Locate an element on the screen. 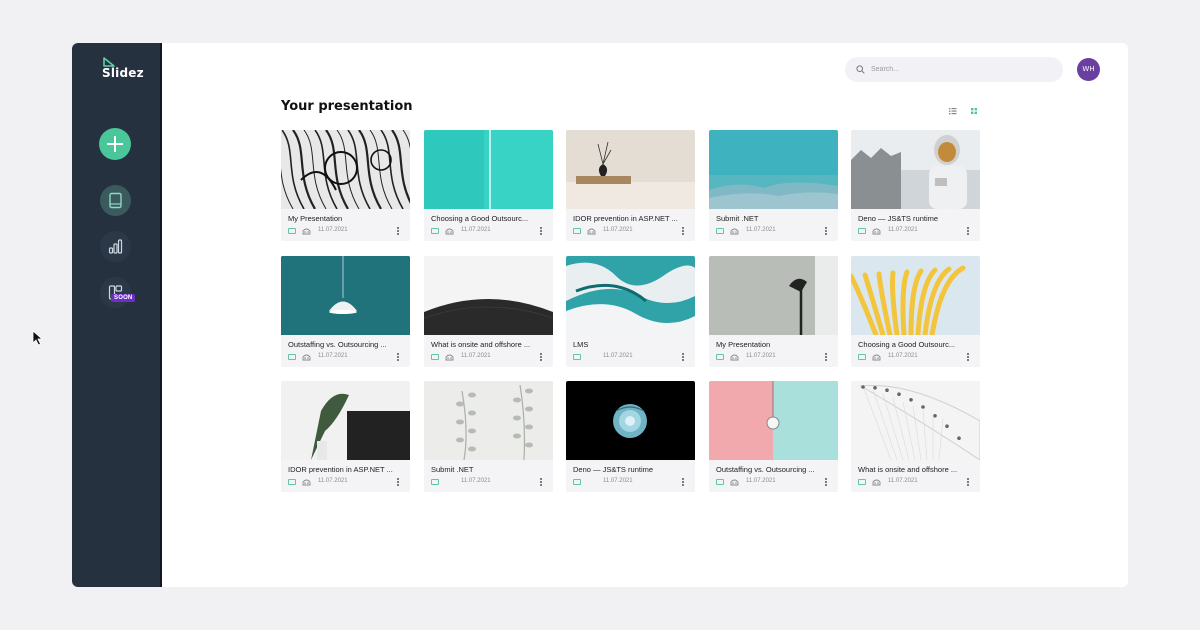  sidebar: Slidez SOON is located at coordinates (117, 315).